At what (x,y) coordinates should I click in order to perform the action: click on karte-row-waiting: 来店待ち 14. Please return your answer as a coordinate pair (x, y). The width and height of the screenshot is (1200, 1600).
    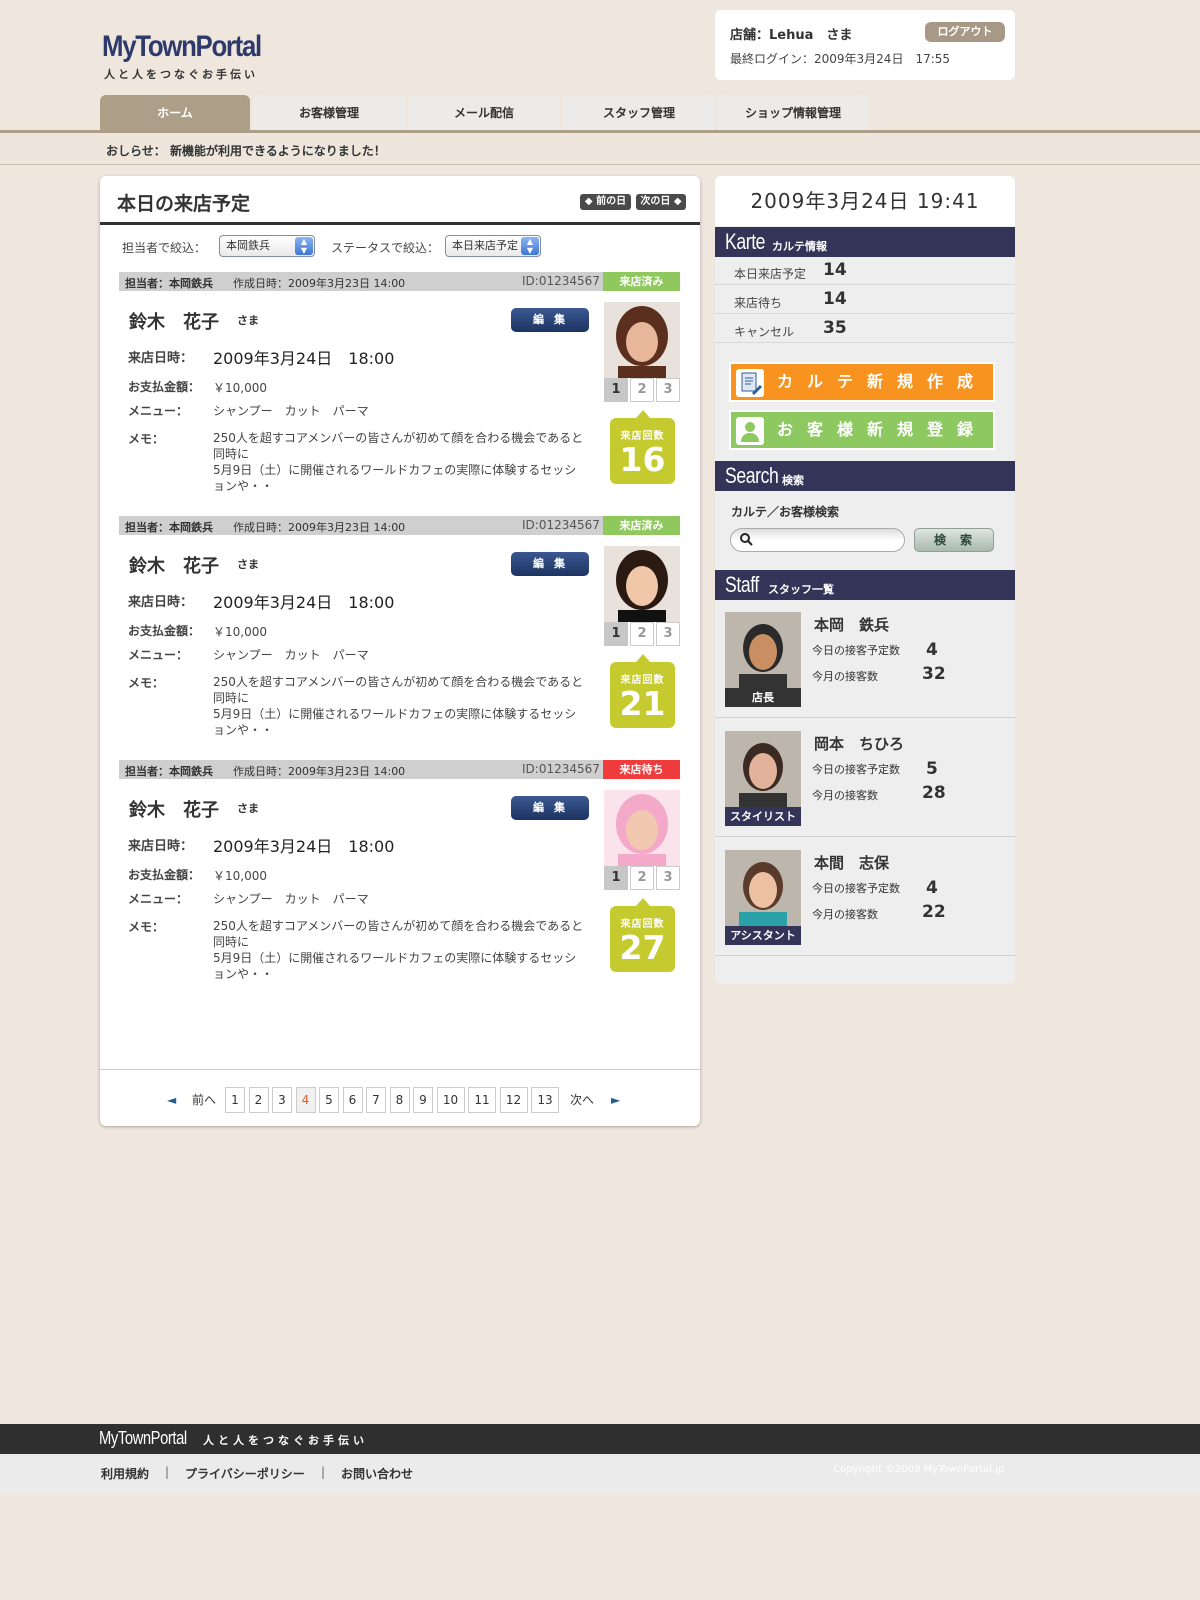
    Looking at the image, I should click on (865, 300).